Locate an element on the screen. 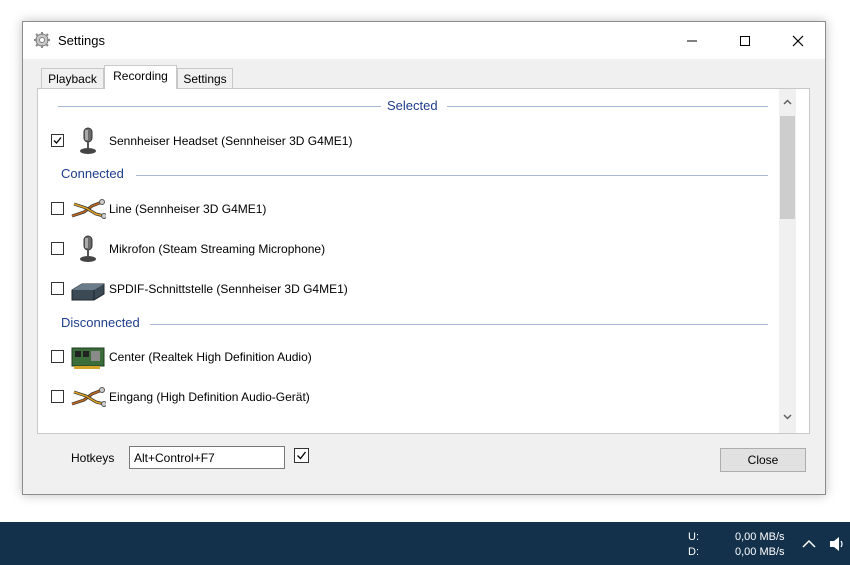 This screenshot has height=565, width=850. window-title: Settings is located at coordinates (81, 40).